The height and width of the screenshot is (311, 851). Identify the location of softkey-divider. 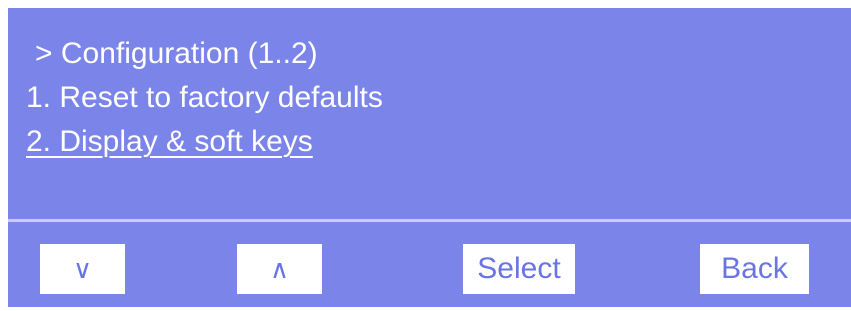
(429, 220).